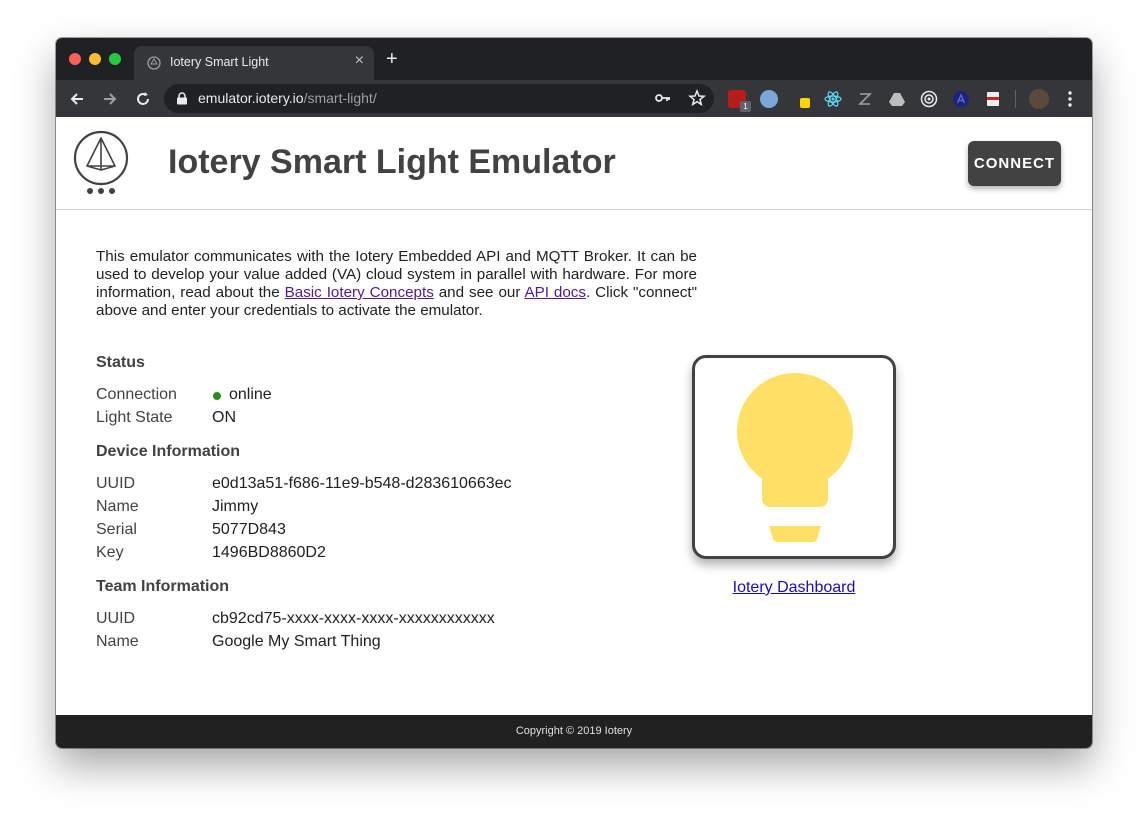 The height and width of the screenshot is (822, 1148). I want to click on maximize-window-button, so click(115, 59).